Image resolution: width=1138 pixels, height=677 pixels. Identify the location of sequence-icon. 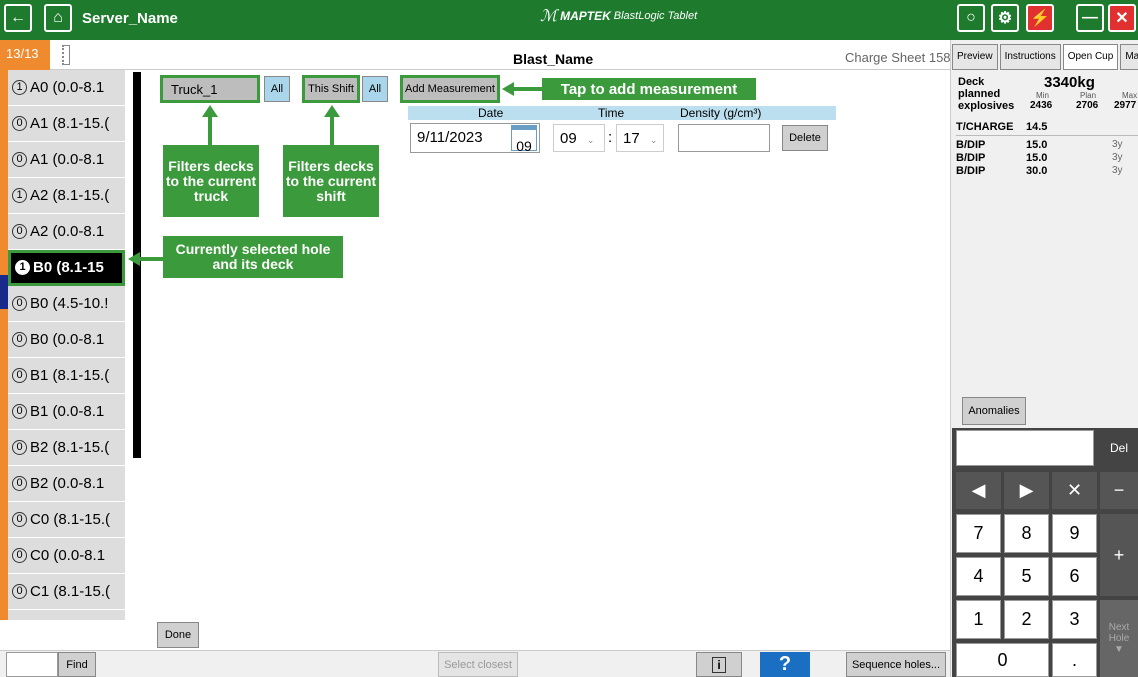
(66, 55).